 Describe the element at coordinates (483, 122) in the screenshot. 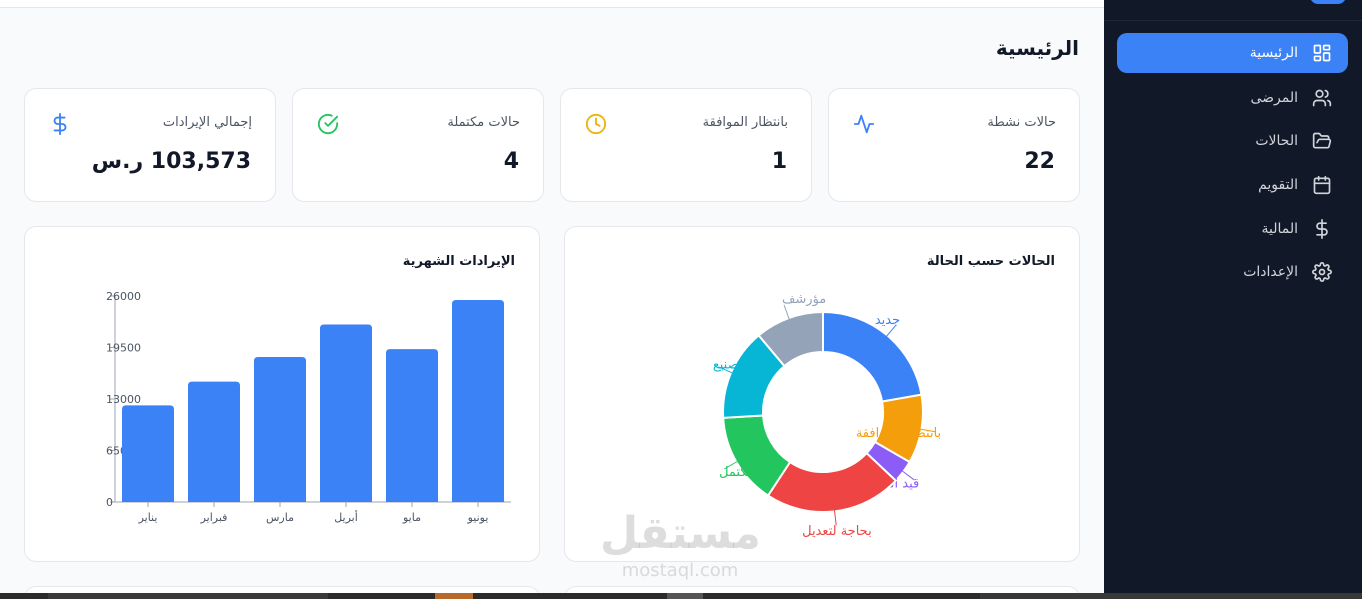

I see `stat-label: حالات مكتملة` at that location.